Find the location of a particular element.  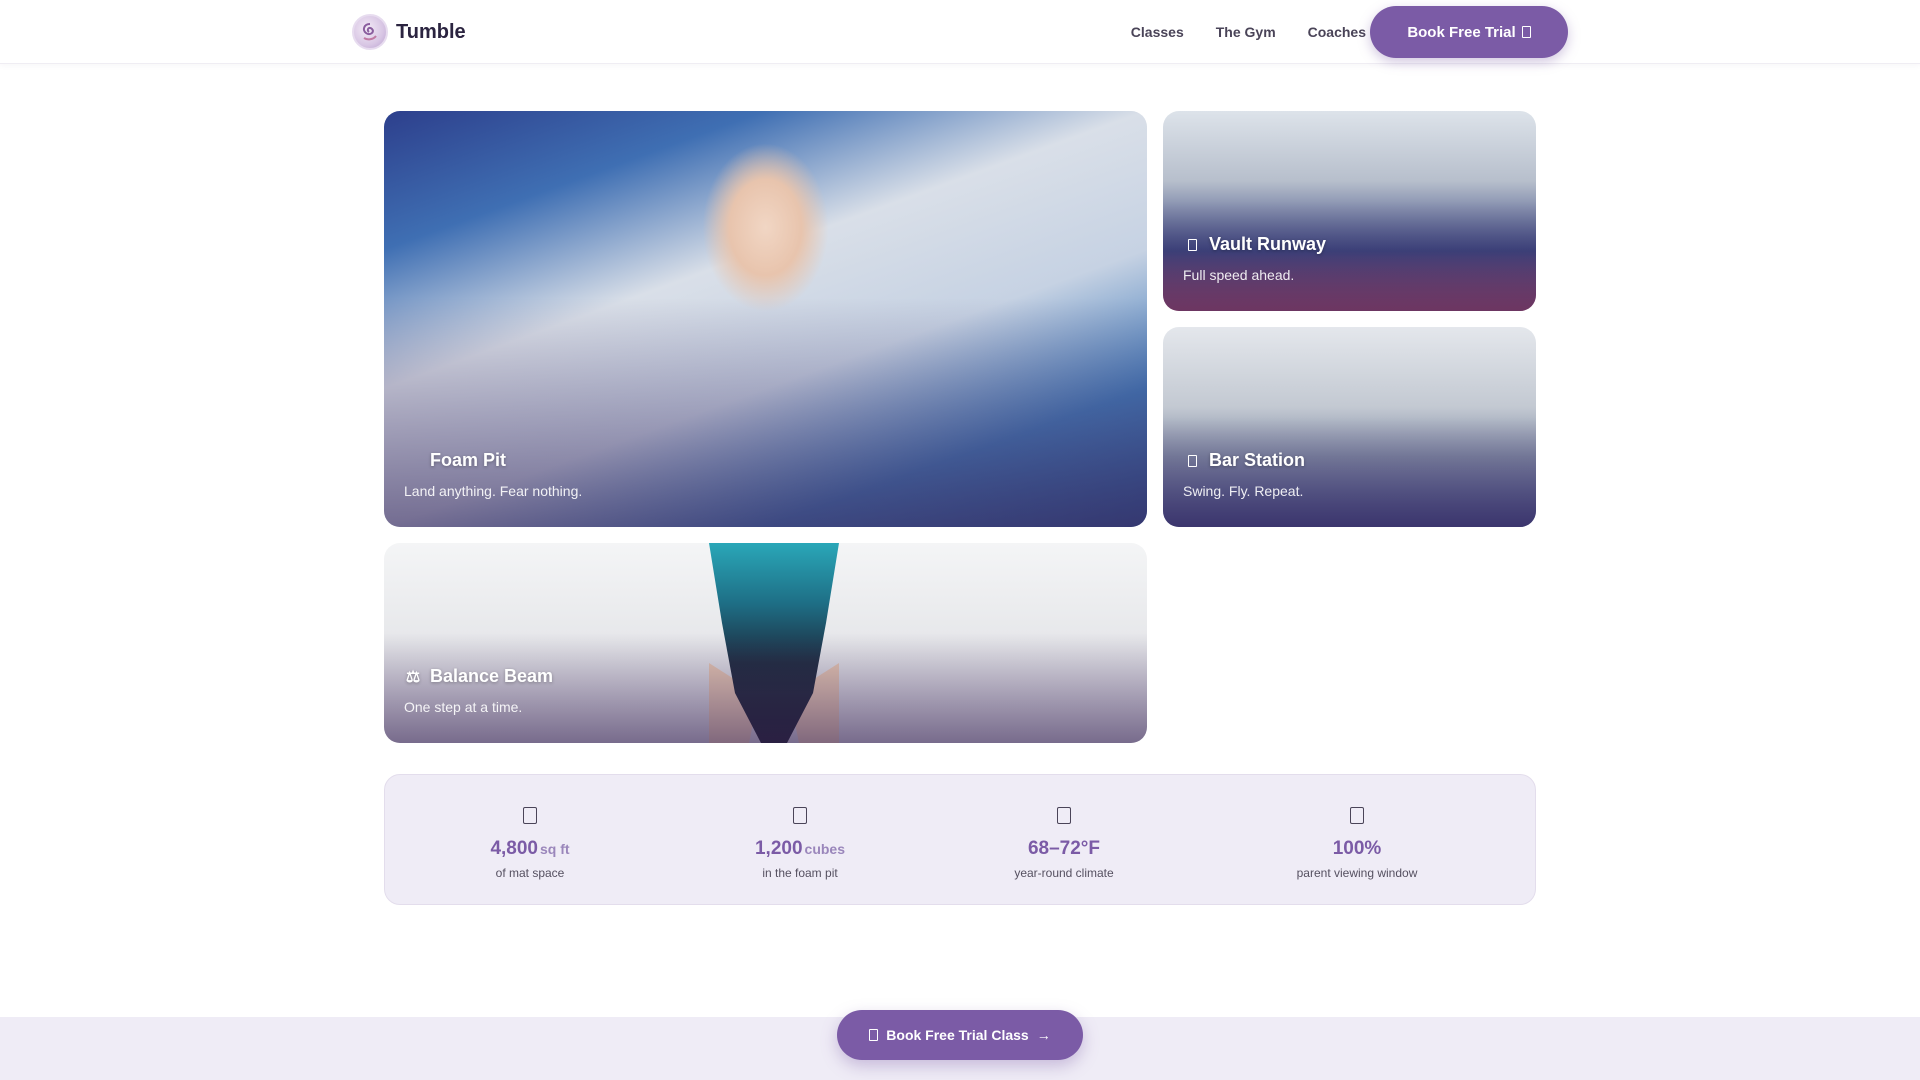

mat-icon is located at coordinates (530, 815).